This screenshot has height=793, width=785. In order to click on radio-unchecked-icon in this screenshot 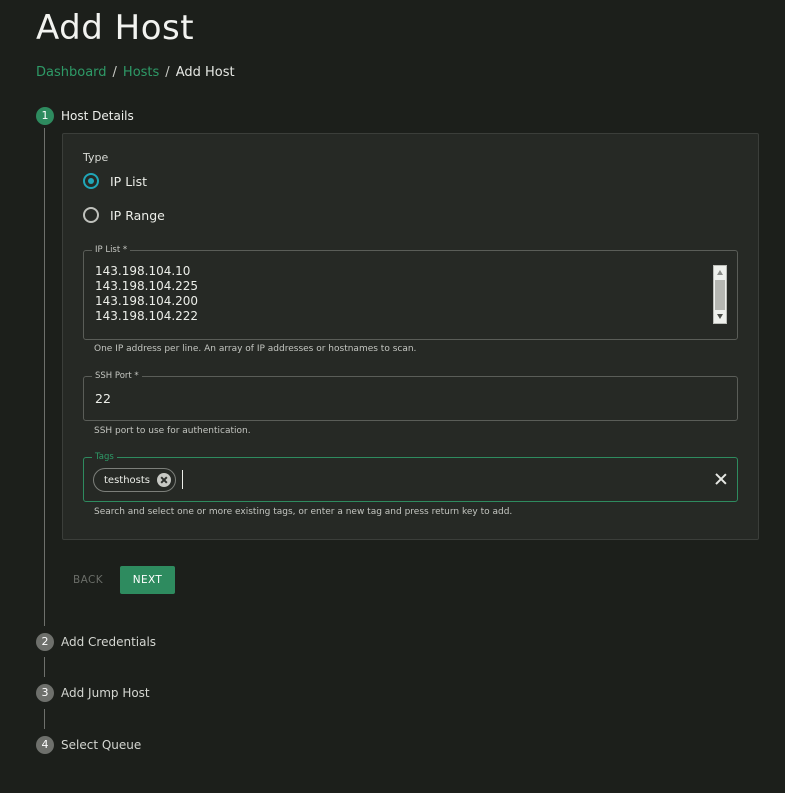, I will do `click(91, 215)`.